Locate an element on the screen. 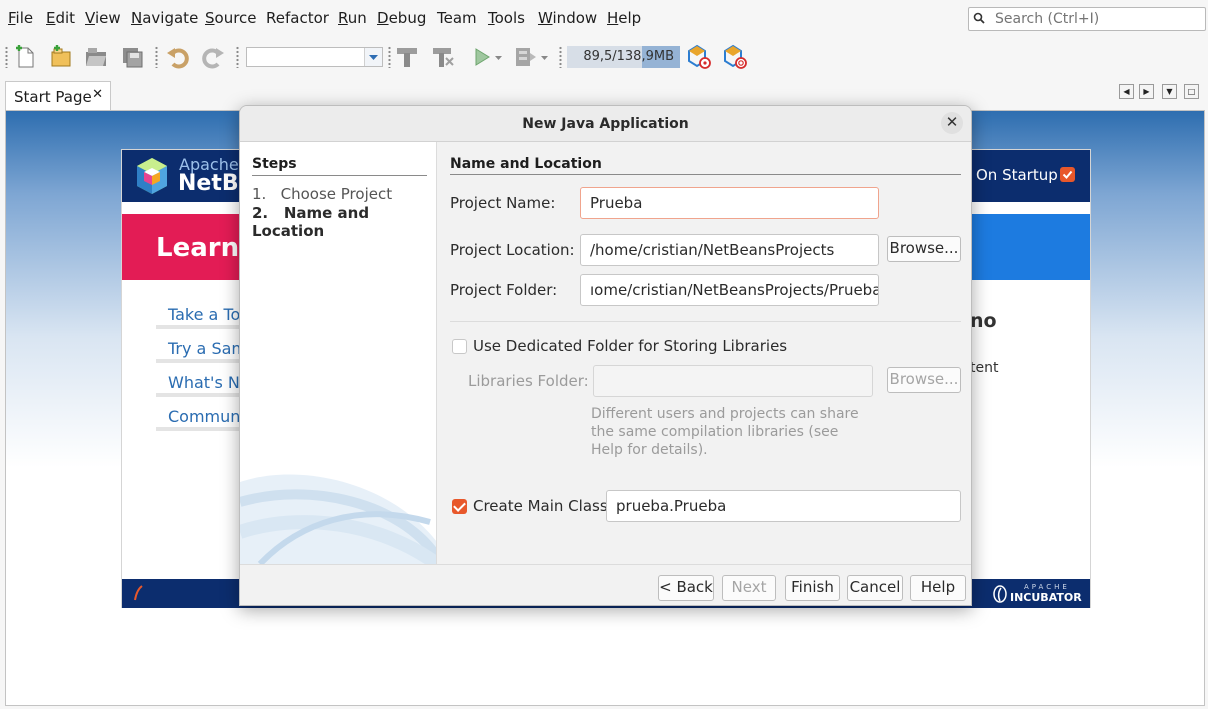 This screenshot has width=1208, height=709. netbeans-logo-icon is located at coordinates (152, 176).